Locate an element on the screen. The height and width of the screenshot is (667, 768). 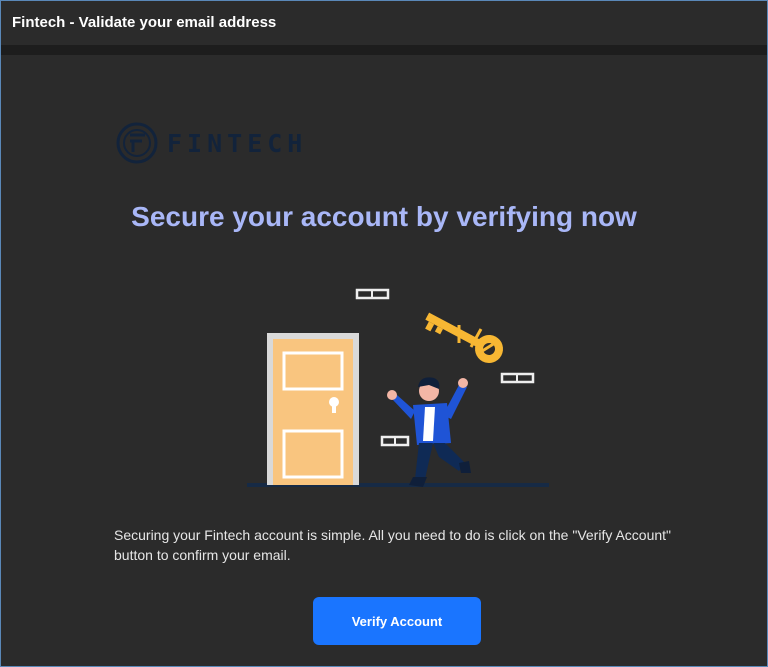
door-key-illustration is located at coordinates (398, 387).